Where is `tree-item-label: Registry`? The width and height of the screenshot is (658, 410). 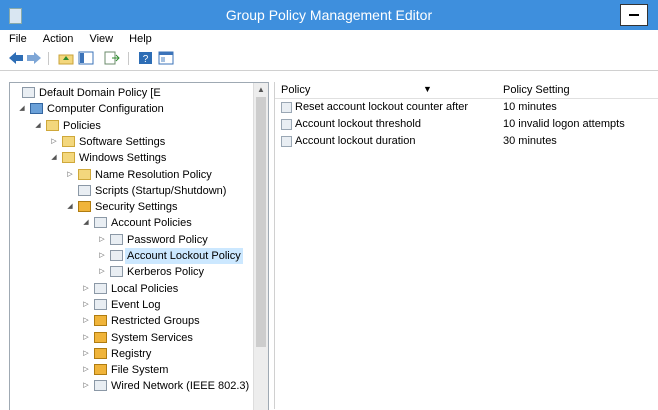
tree-item-label: Registry is located at coordinates (131, 353).